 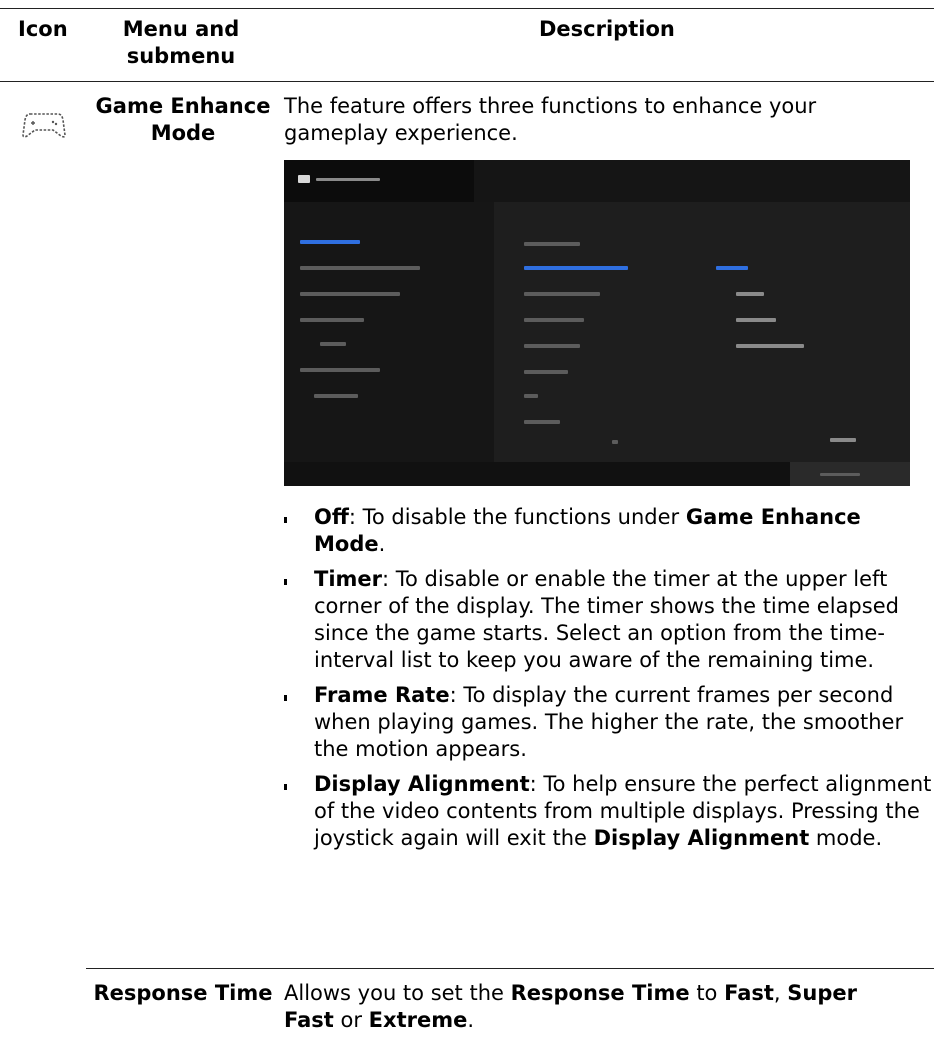 What do you see at coordinates (467, 8) in the screenshot?
I see `table-top-rule` at bounding box center [467, 8].